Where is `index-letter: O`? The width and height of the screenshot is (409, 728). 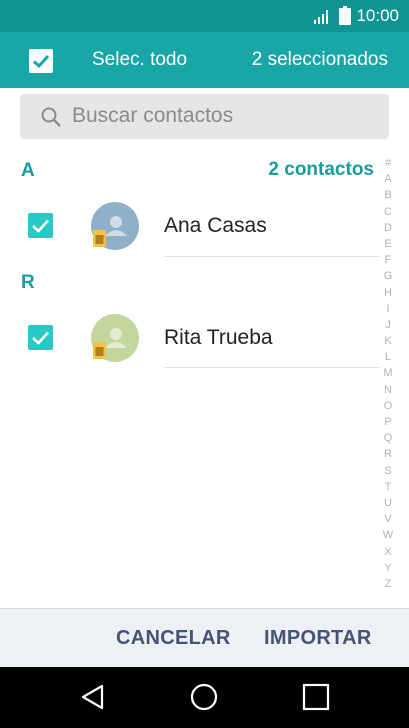
index-letter: O is located at coordinates (388, 406).